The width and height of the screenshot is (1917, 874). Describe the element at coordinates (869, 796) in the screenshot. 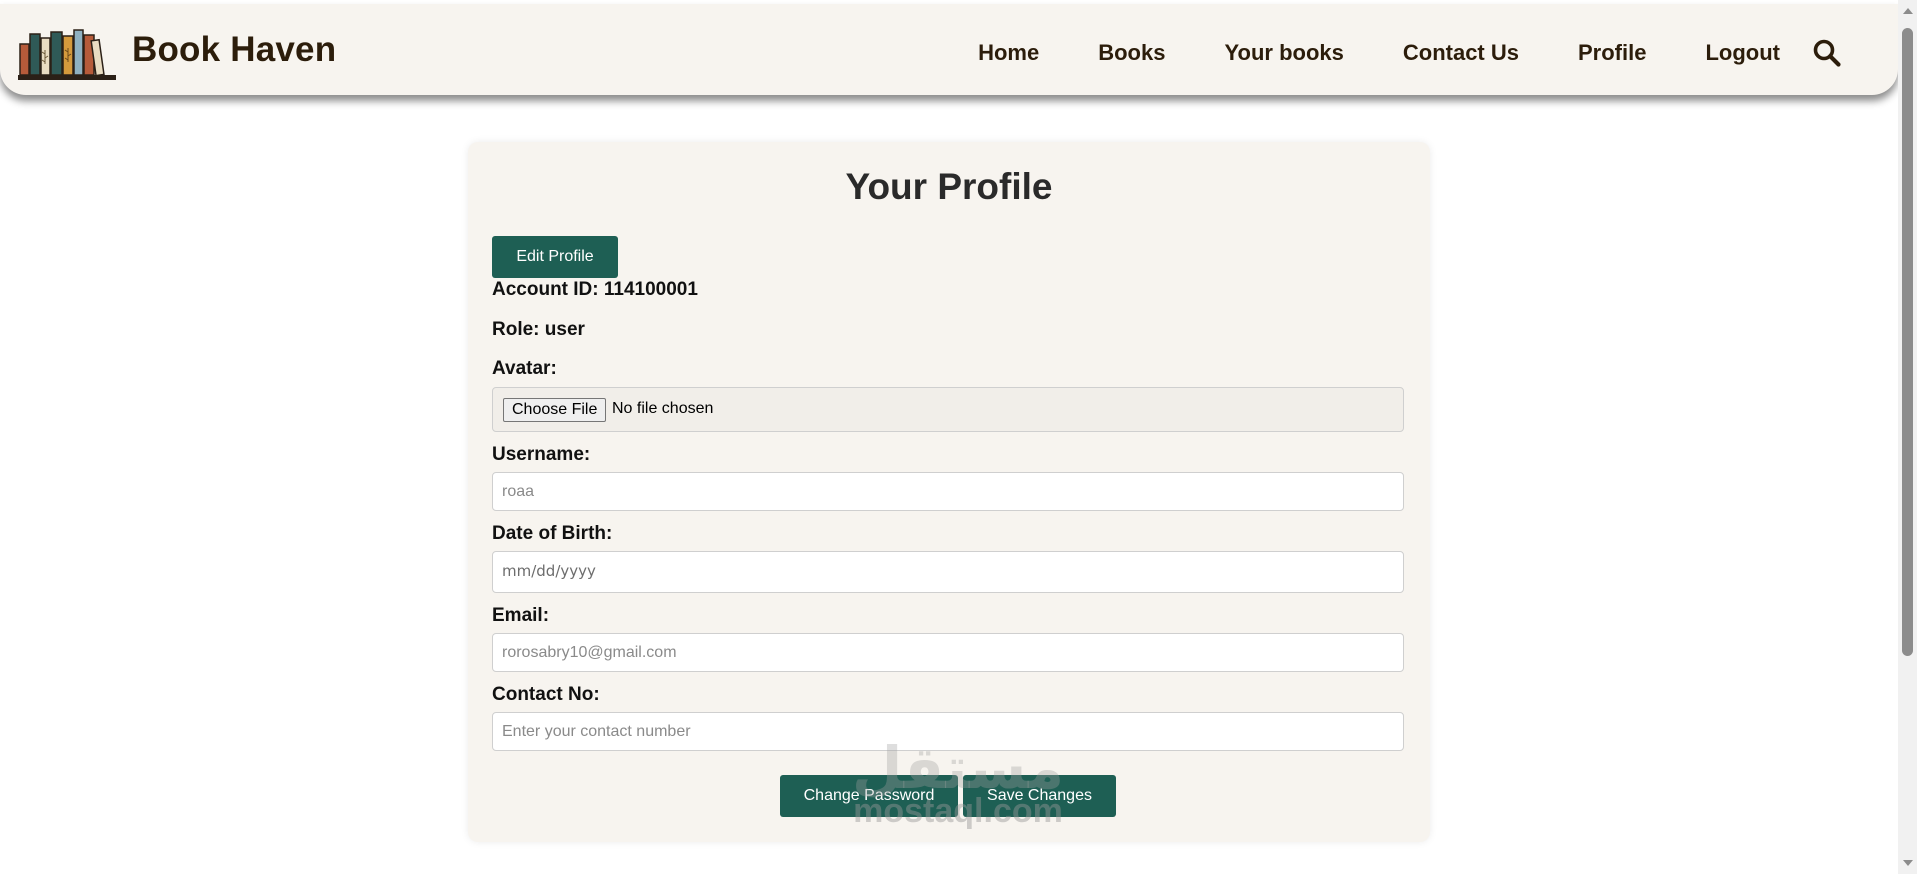

I see `change-password-button: Change Password` at that location.